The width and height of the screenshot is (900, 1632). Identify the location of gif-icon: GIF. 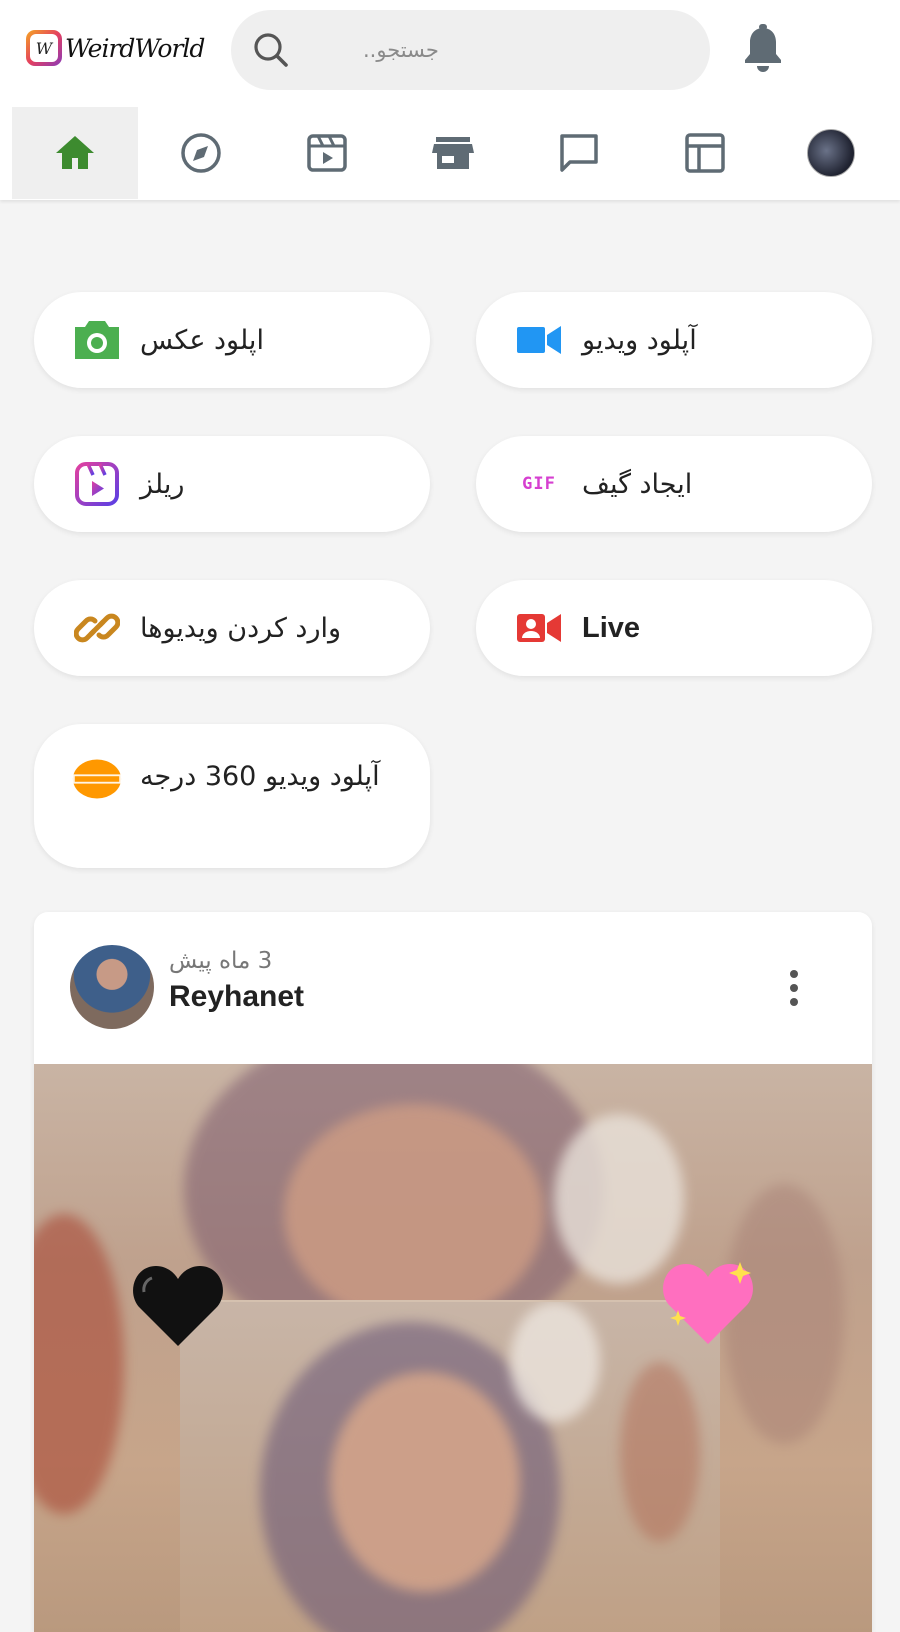
(539, 484).